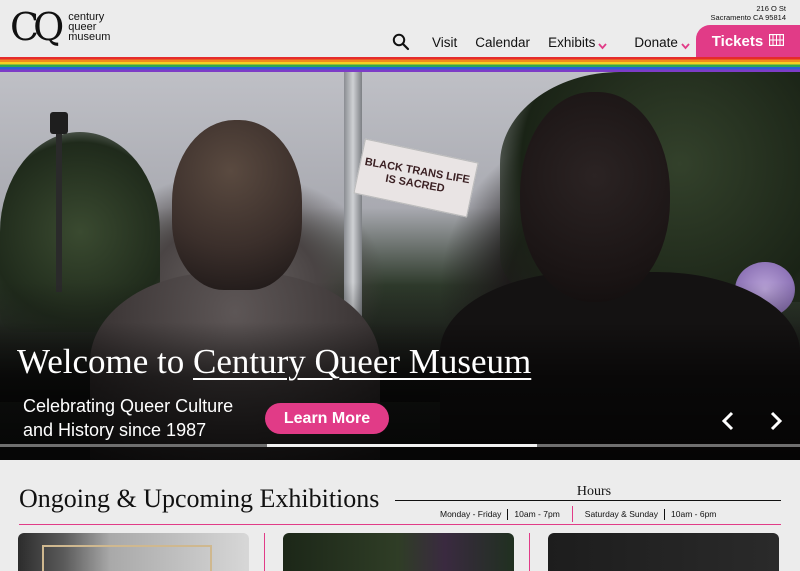 This screenshot has width=800, height=571. Describe the element at coordinates (105, 361) in the screenshot. I see `hero-title-prefix: Welcome to` at that location.